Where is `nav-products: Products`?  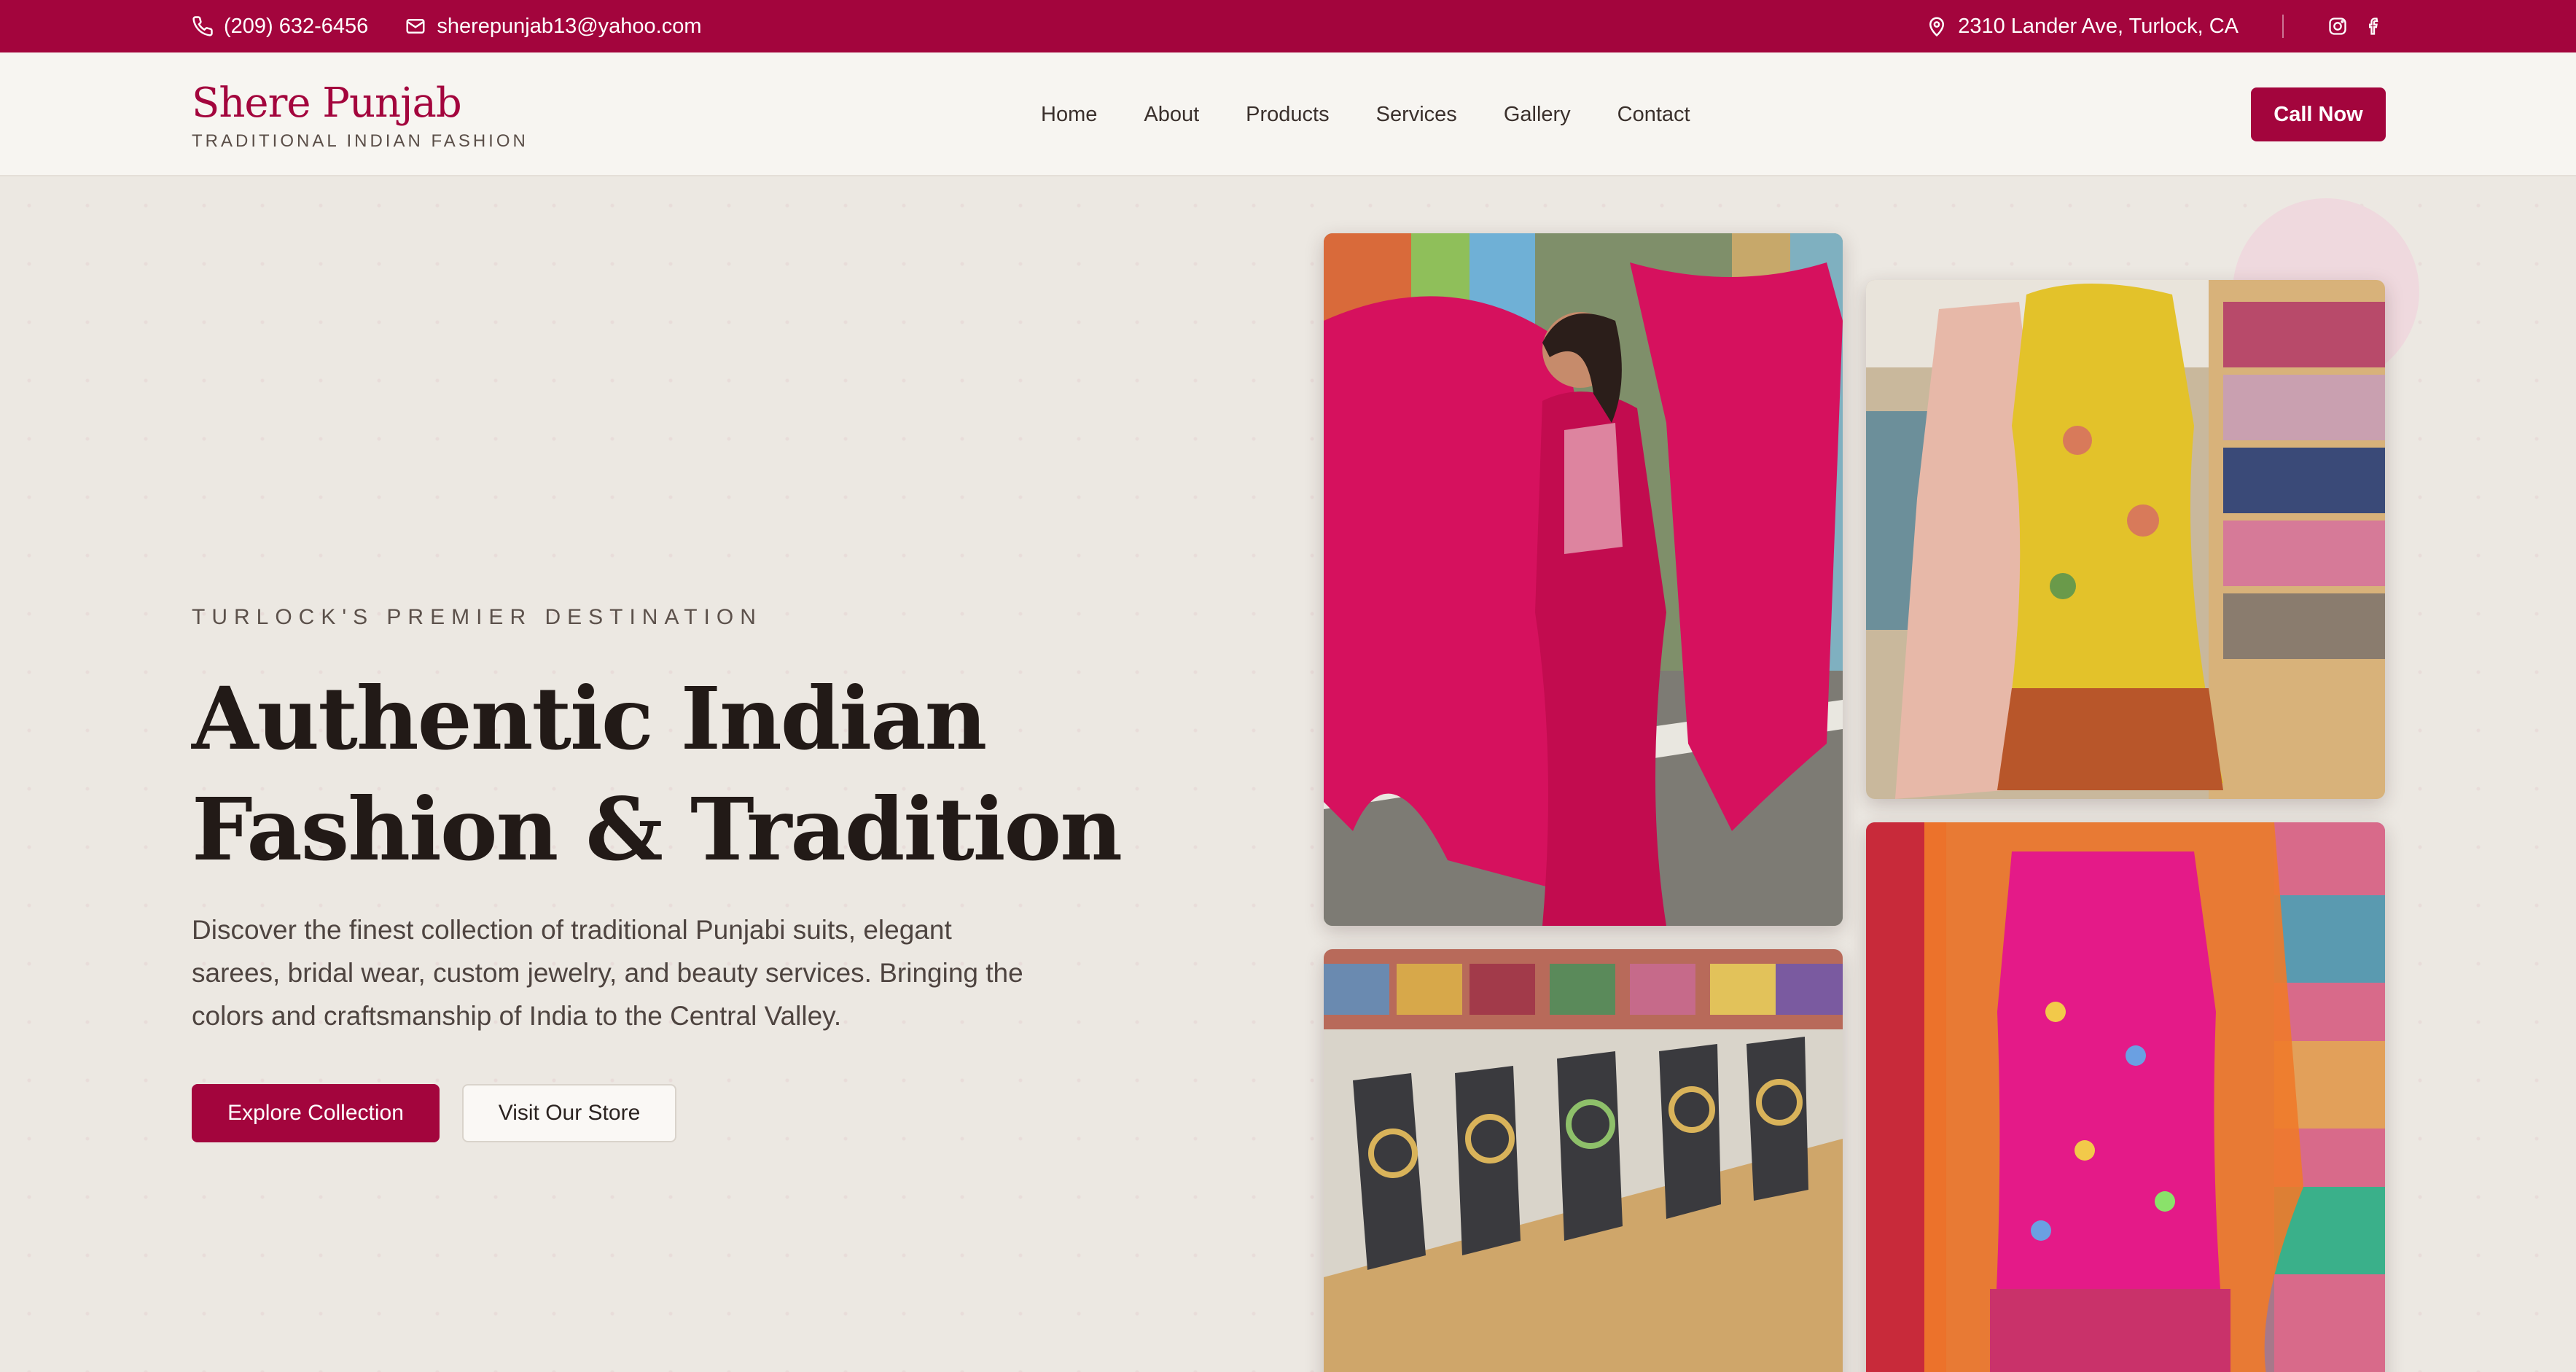
nav-products: Products is located at coordinates (1287, 115).